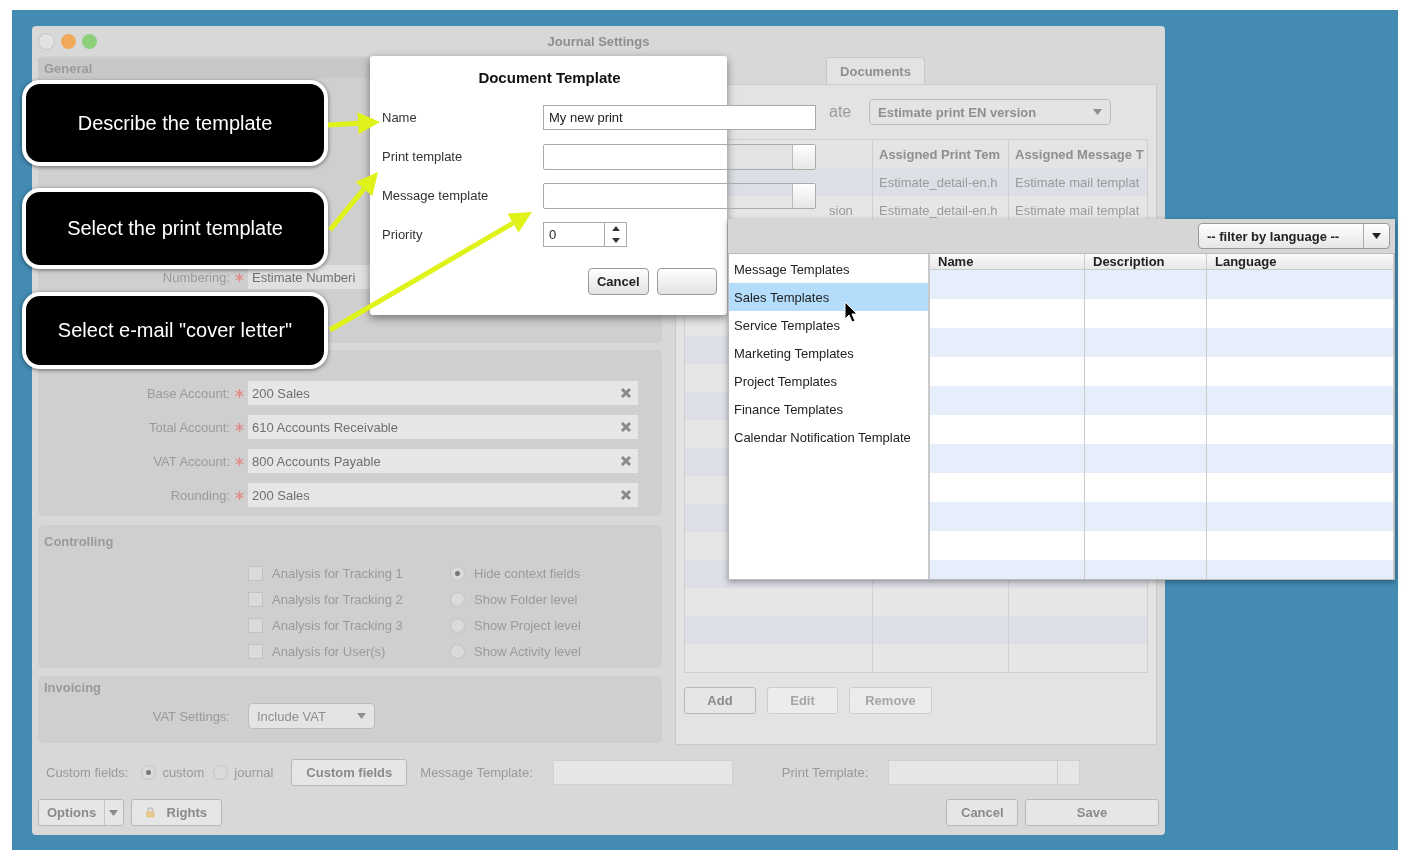 The width and height of the screenshot is (1410, 854). What do you see at coordinates (1092, 812) in the screenshot?
I see `save-button: Save` at bounding box center [1092, 812].